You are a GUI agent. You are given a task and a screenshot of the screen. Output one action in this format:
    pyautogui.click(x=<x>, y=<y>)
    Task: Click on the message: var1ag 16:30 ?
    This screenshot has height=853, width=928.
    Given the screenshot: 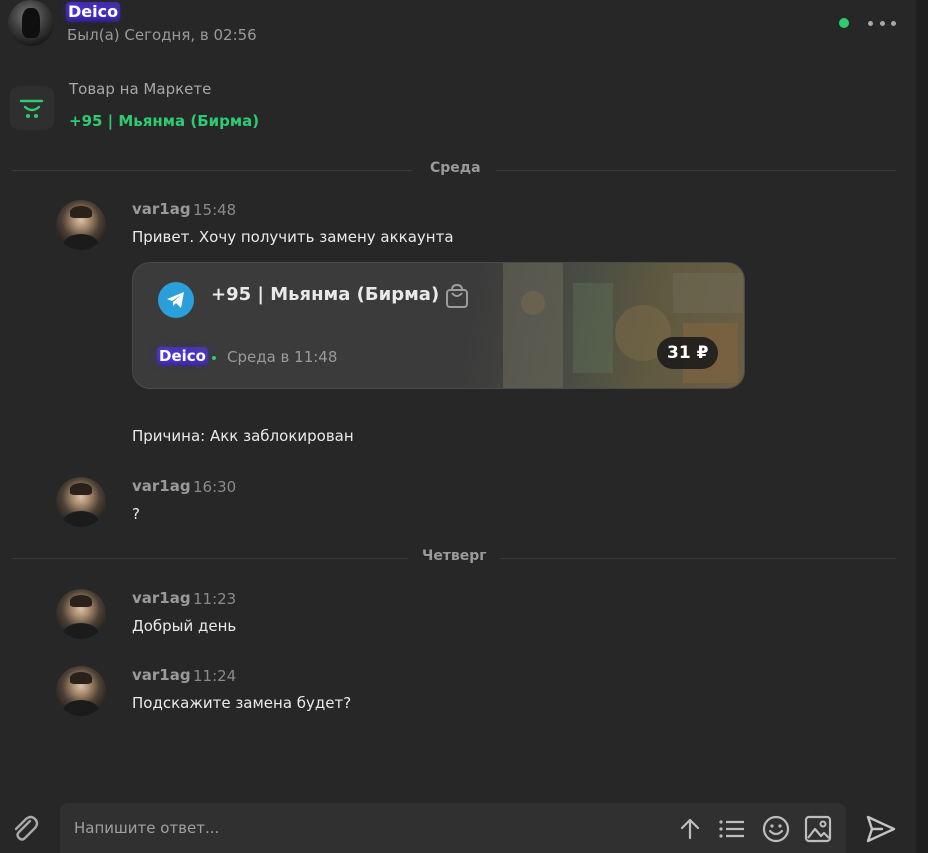 What is the action you would take?
    pyautogui.click(x=458, y=502)
    